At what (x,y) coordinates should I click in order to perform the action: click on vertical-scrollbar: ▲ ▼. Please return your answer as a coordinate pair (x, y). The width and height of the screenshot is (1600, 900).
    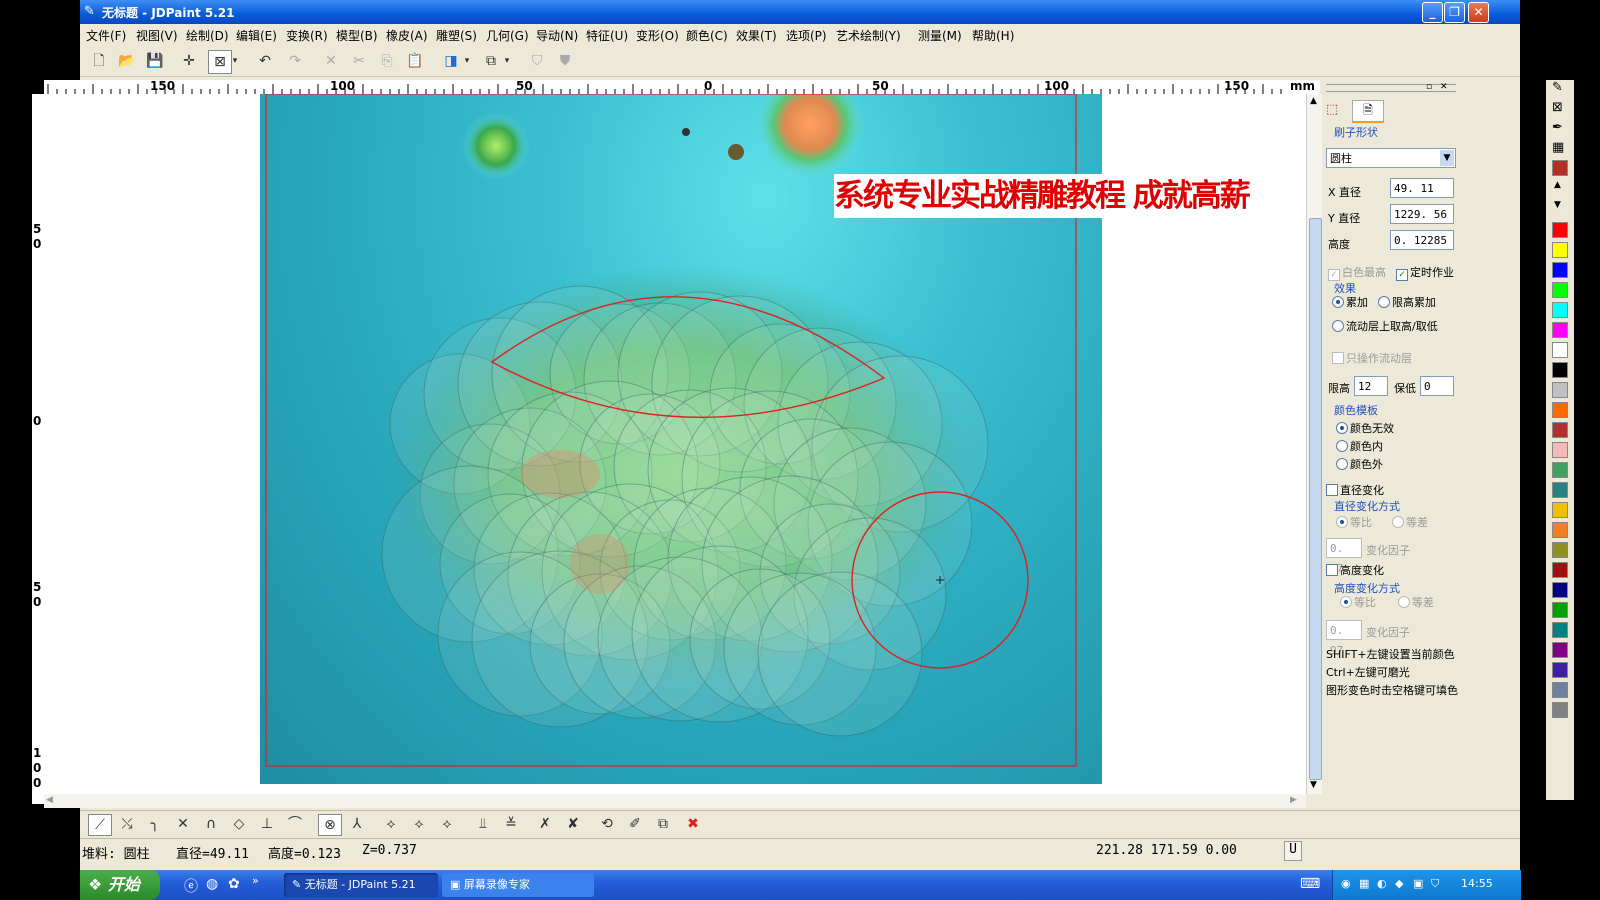
    Looking at the image, I should click on (1314, 444).